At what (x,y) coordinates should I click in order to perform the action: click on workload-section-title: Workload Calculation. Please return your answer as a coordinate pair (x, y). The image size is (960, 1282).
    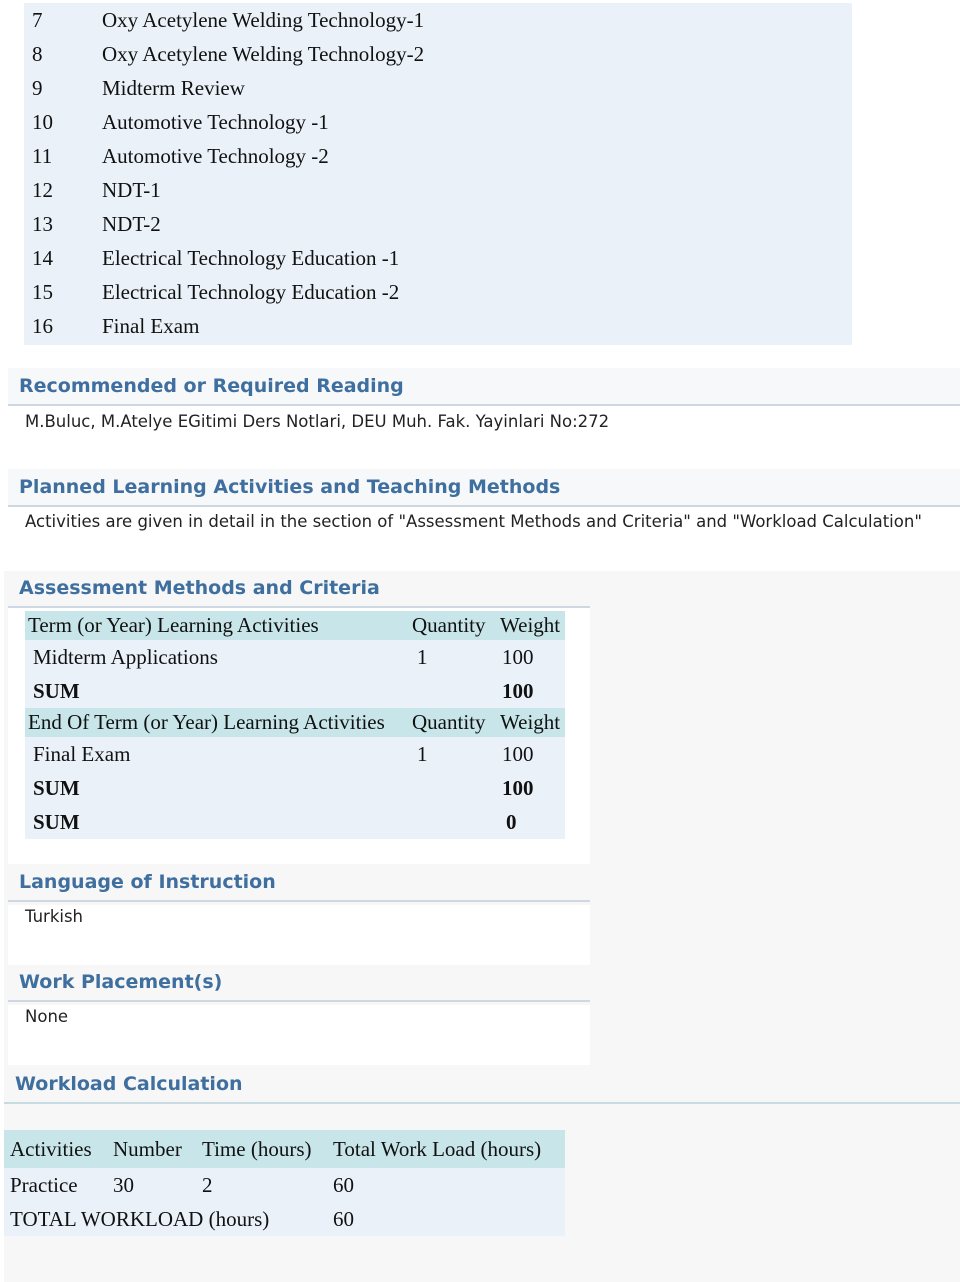
    Looking at the image, I should click on (482, 1085).